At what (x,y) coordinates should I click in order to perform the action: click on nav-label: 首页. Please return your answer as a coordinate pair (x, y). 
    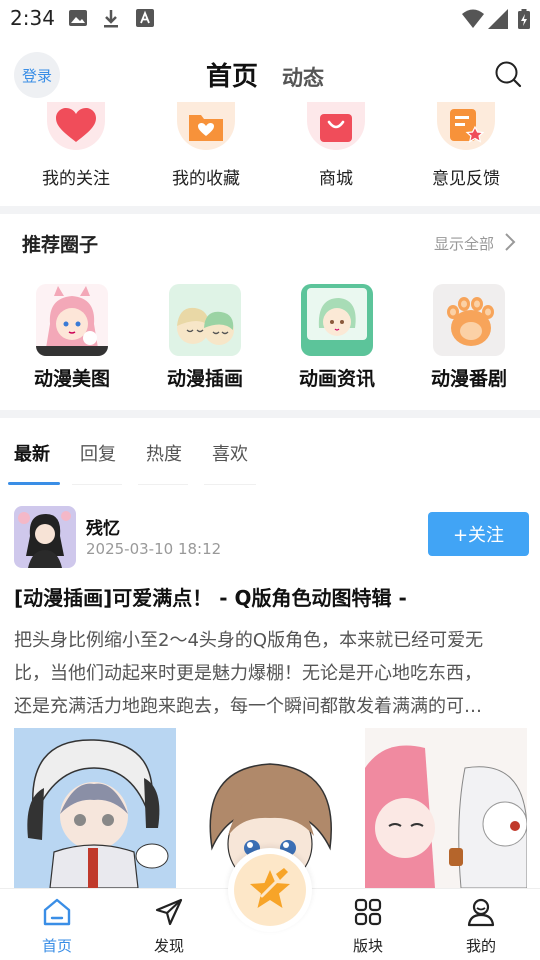
    Looking at the image, I should click on (56, 946).